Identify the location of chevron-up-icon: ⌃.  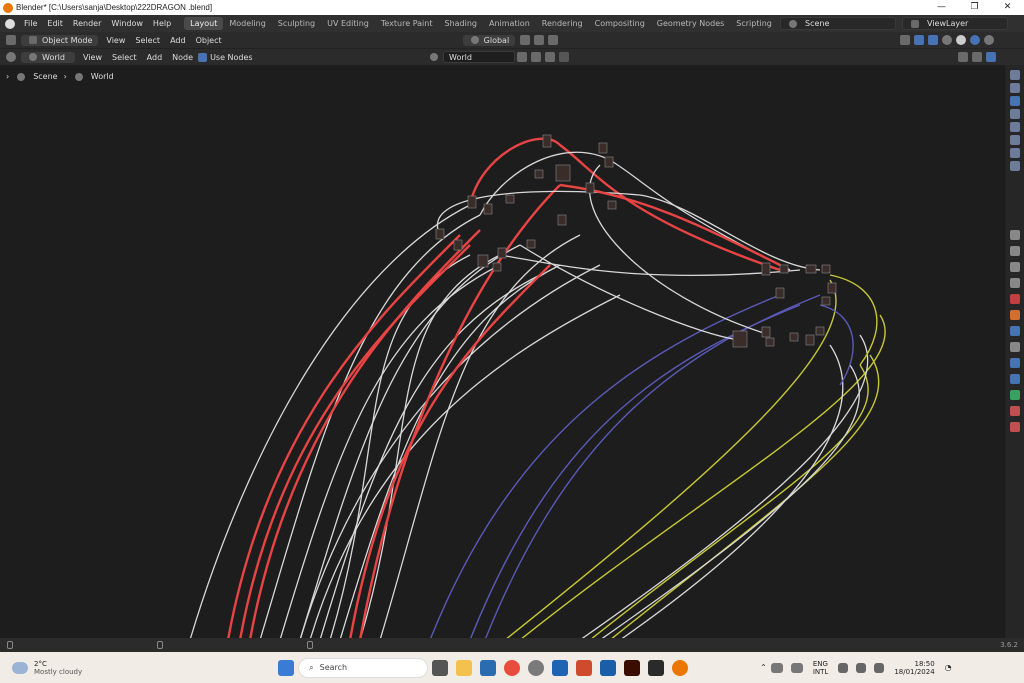
(763, 667).